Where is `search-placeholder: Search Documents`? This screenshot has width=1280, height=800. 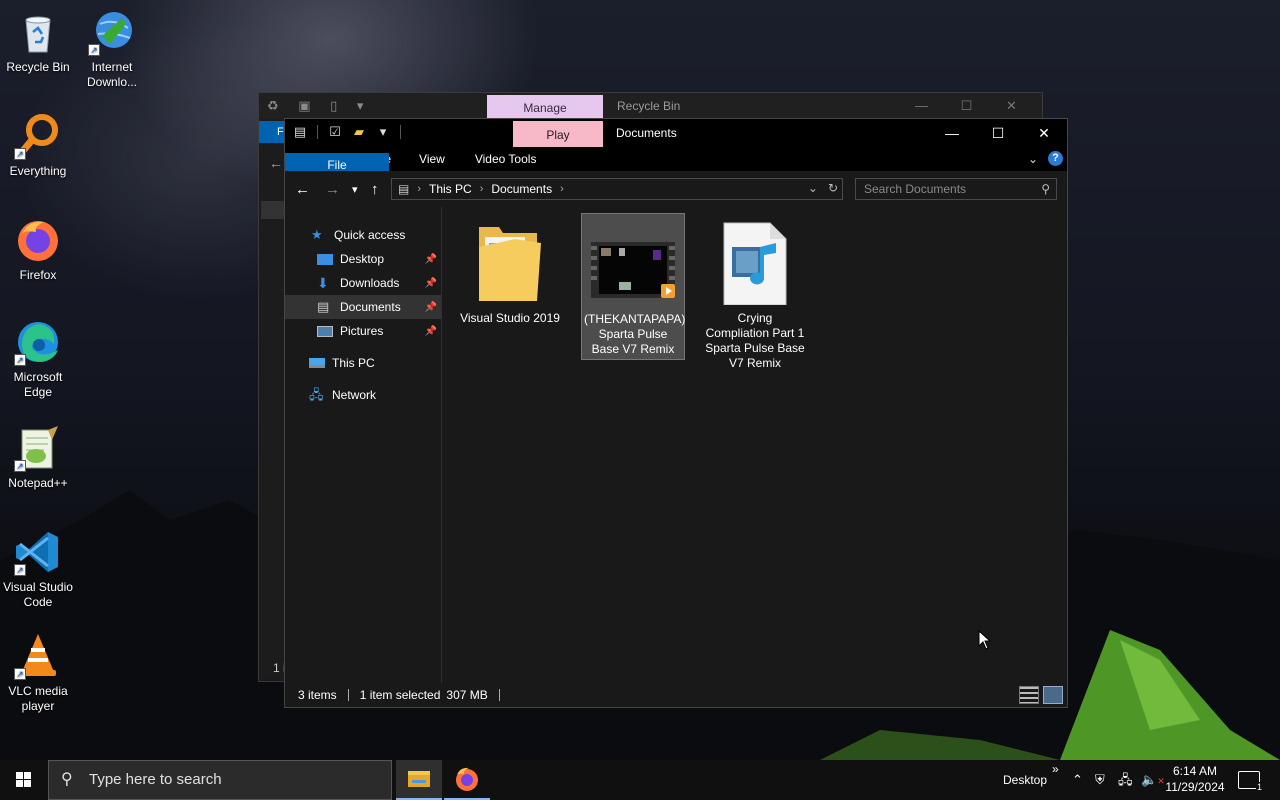 search-placeholder: Search Documents is located at coordinates (915, 189).